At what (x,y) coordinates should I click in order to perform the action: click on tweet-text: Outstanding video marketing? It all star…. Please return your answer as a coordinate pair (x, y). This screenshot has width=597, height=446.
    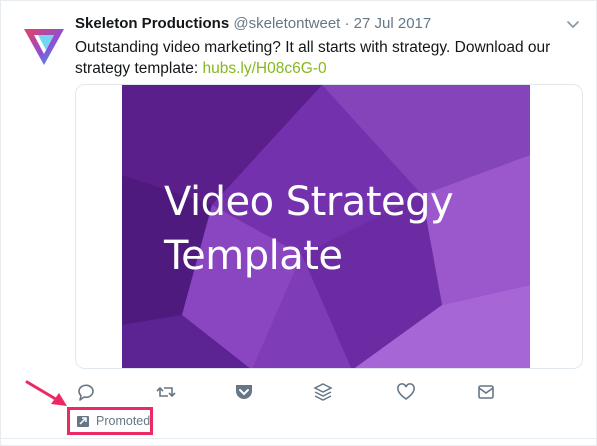
    Looking at the image, I should click on (325, 58).